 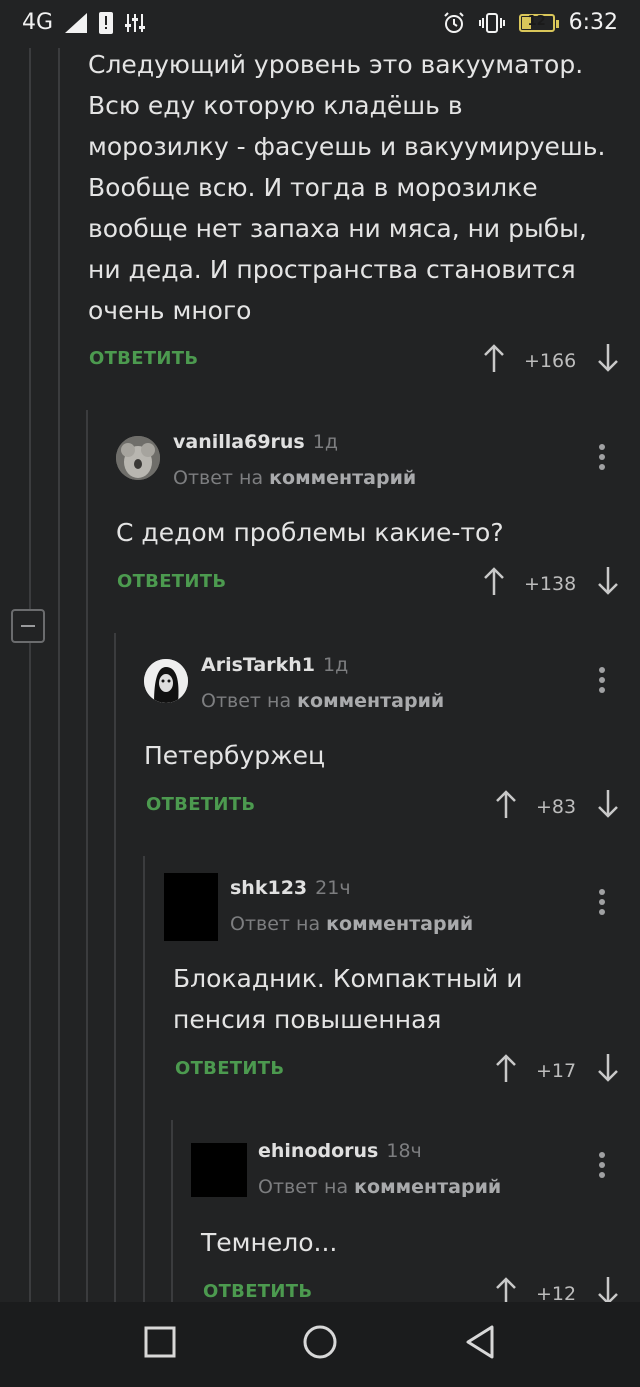 What do you see at coordinates (255, 442) in the screenshot?
I see `username: vanilla69rus 1д` at bounding box center [255, 442].